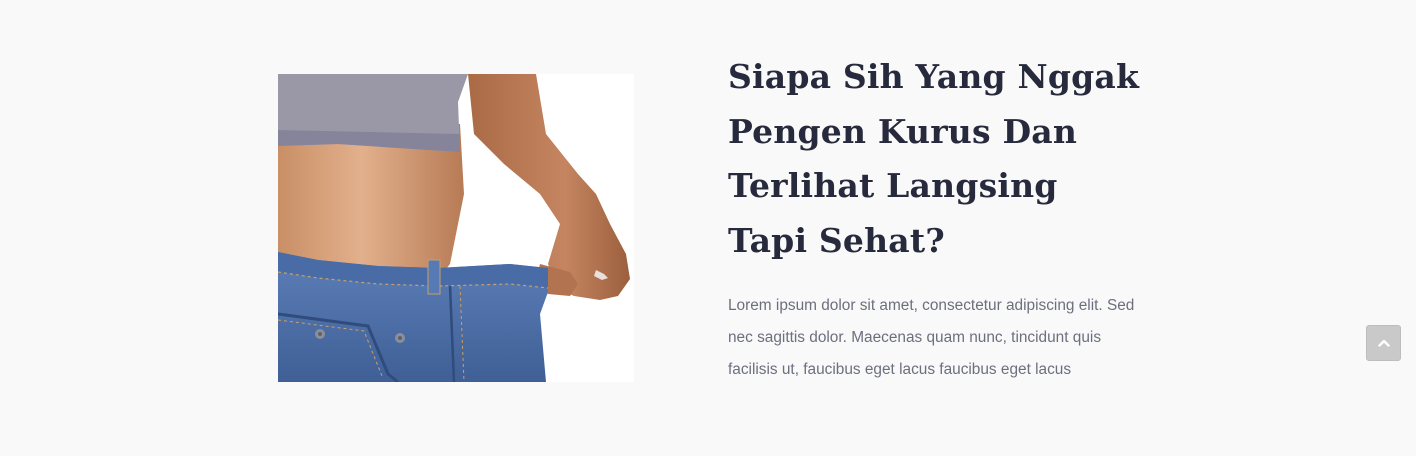 This screenshot has width=1416, height=456. I want to click on scroll-to-top-button, so click(1383, 343).